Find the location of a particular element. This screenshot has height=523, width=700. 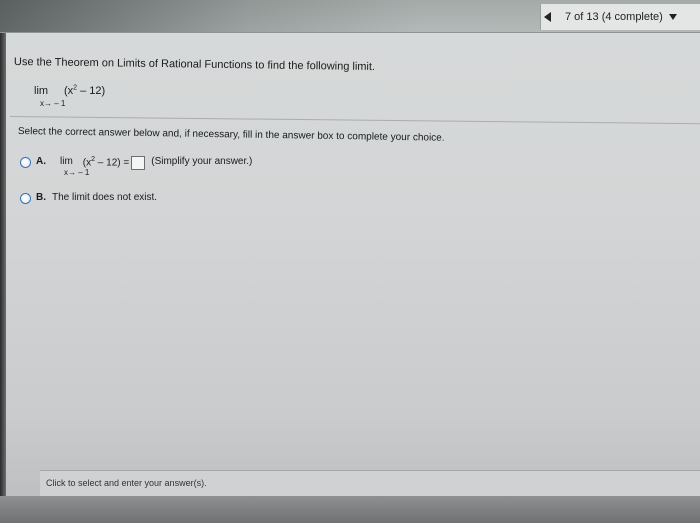

choice-a-lim-word: lim is located at coordinates (66, 161).